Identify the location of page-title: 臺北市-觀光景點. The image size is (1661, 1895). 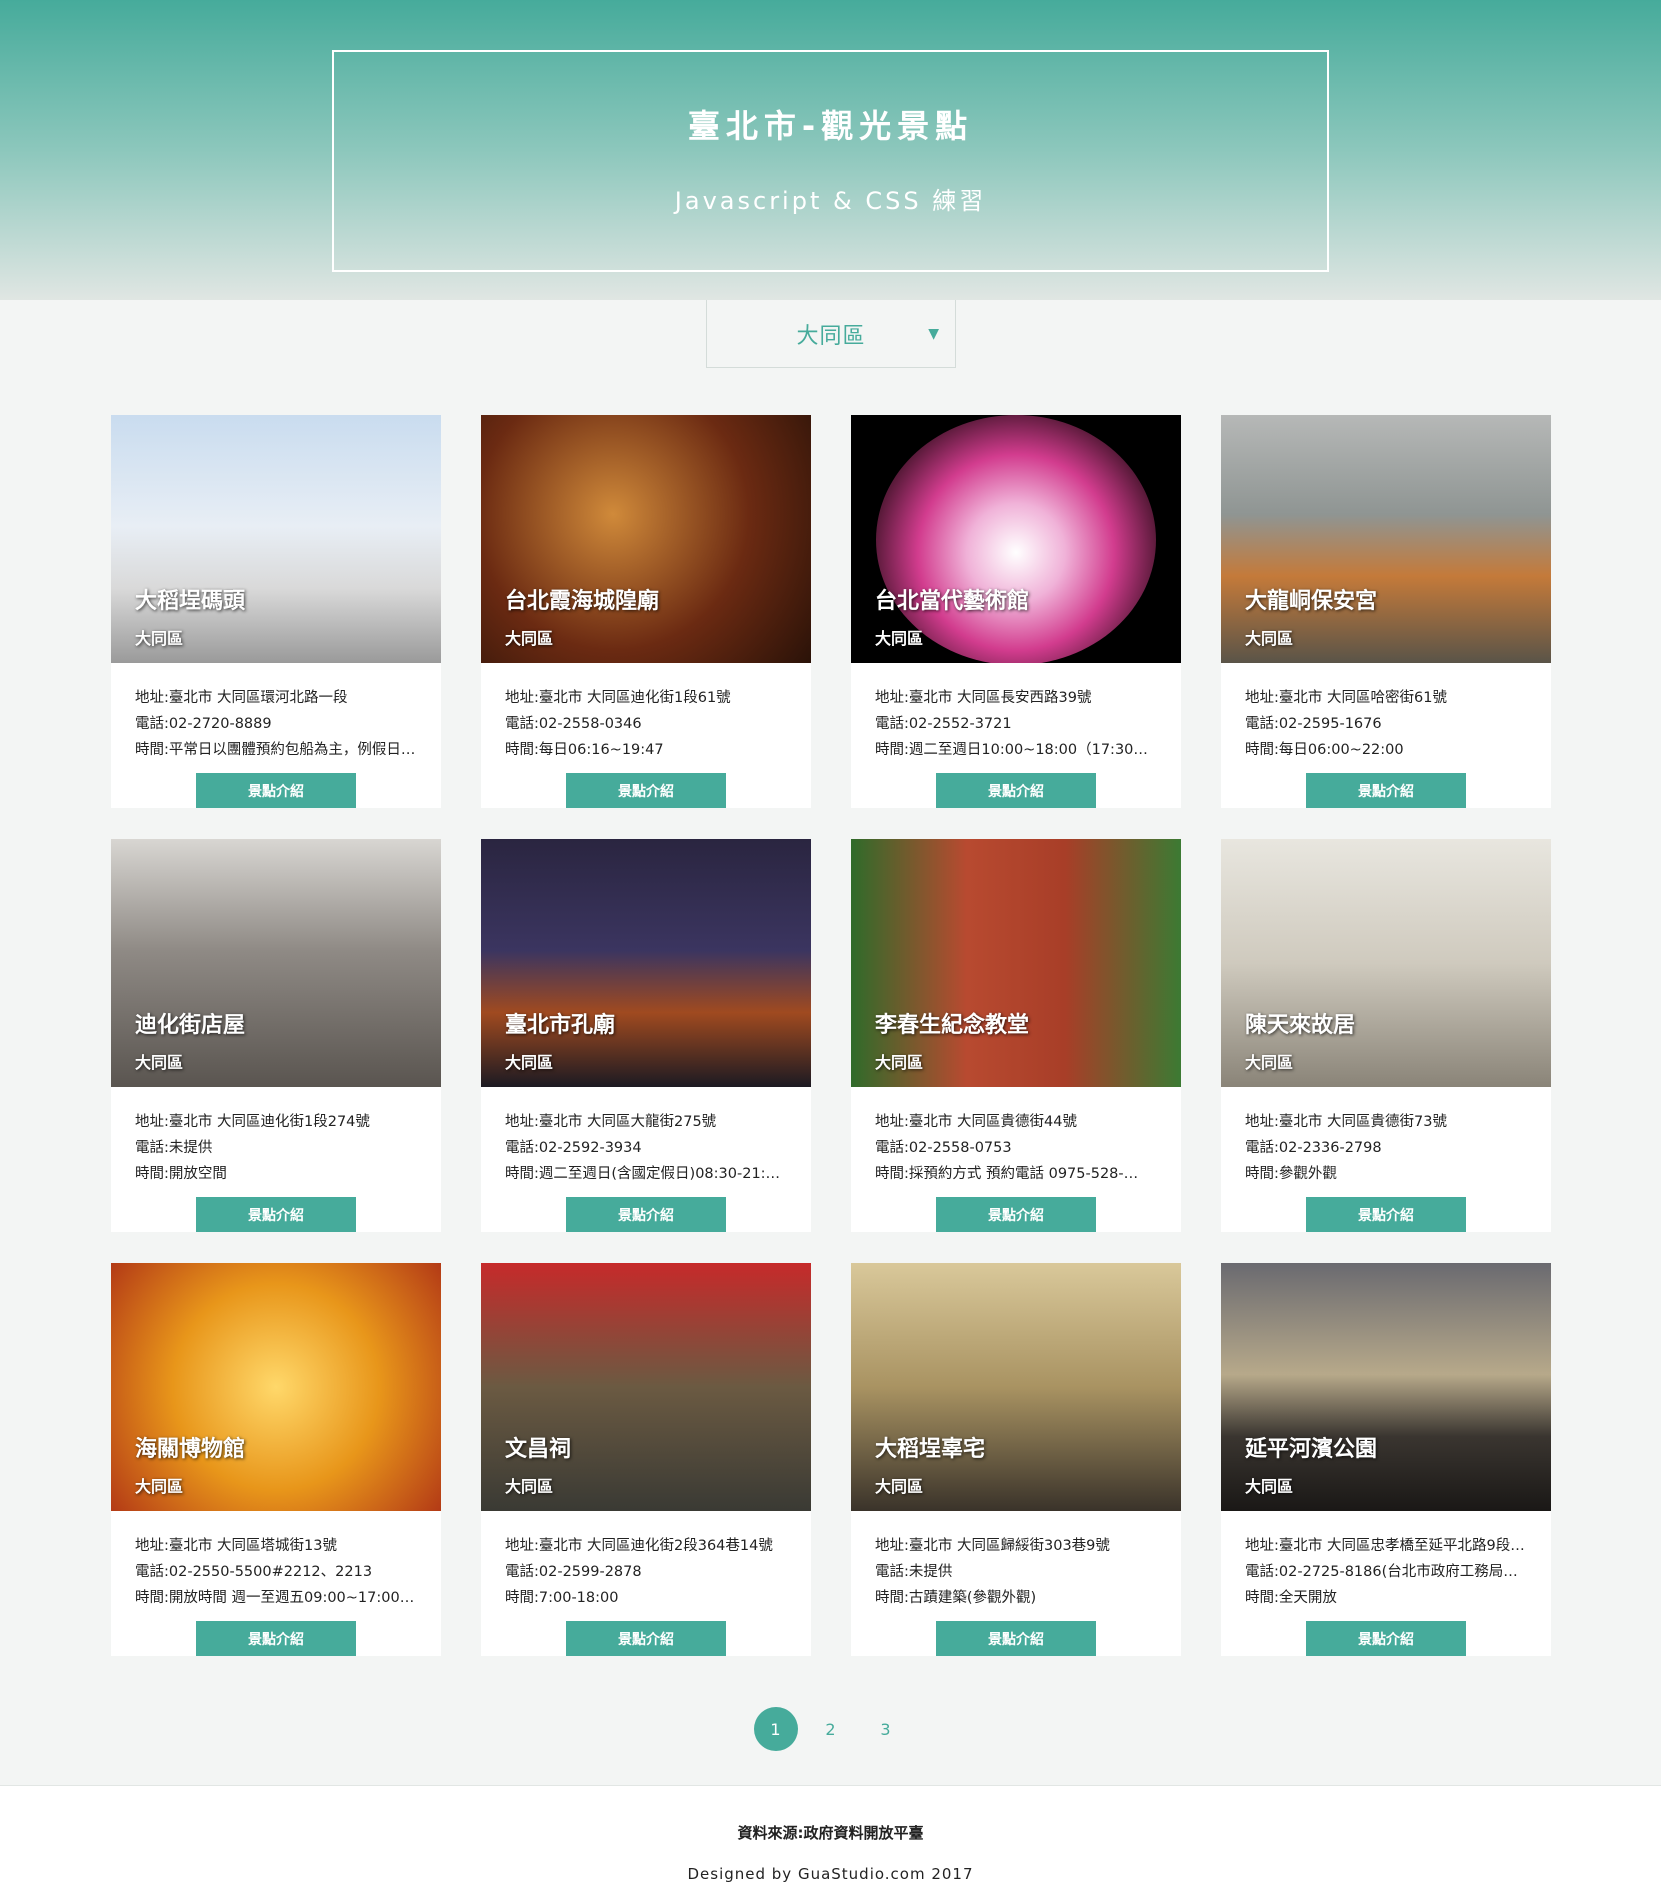
(830, 125).